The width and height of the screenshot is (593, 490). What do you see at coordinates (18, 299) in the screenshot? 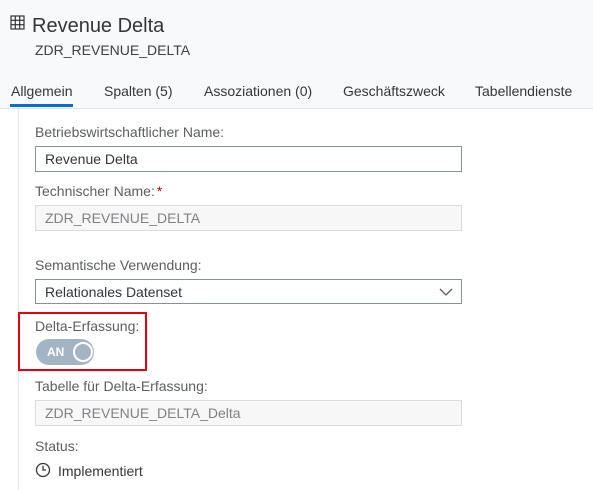
I see `panel-divider` at bounding box center [18, 299].